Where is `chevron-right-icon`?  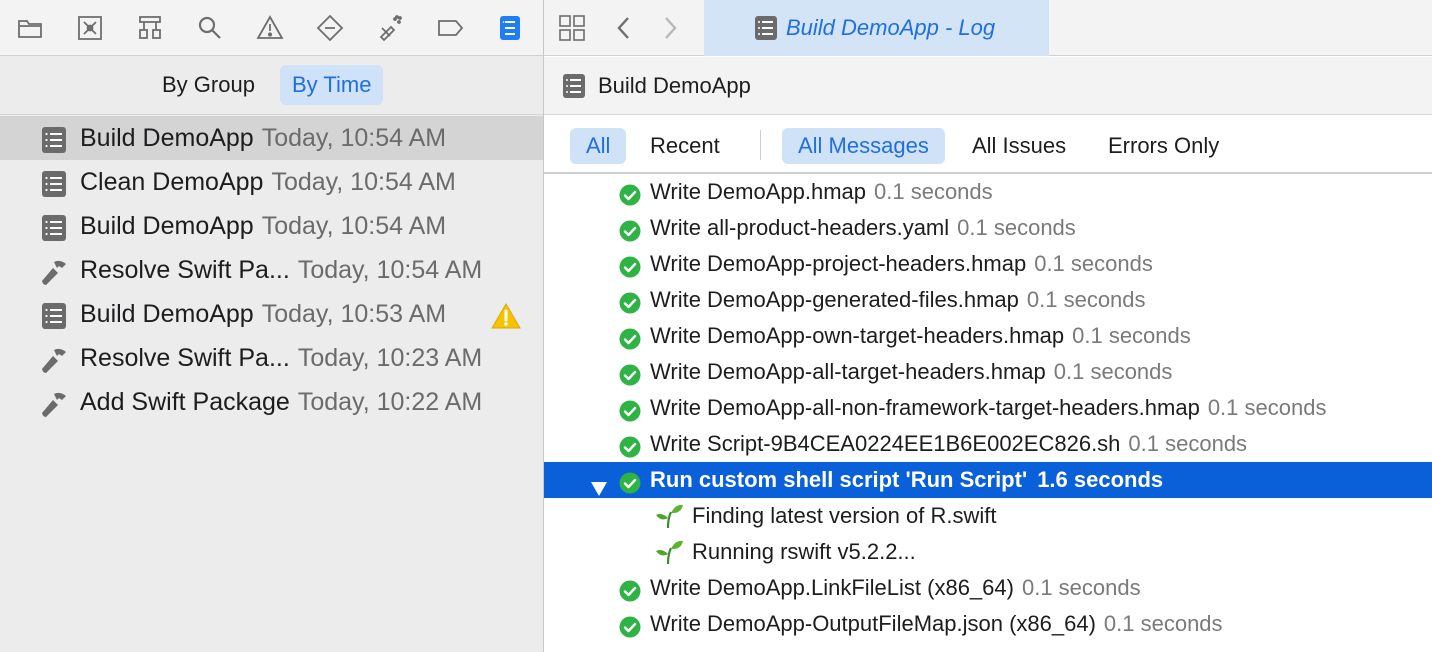 chevron-right-icon is located at coordinates (670, 28).